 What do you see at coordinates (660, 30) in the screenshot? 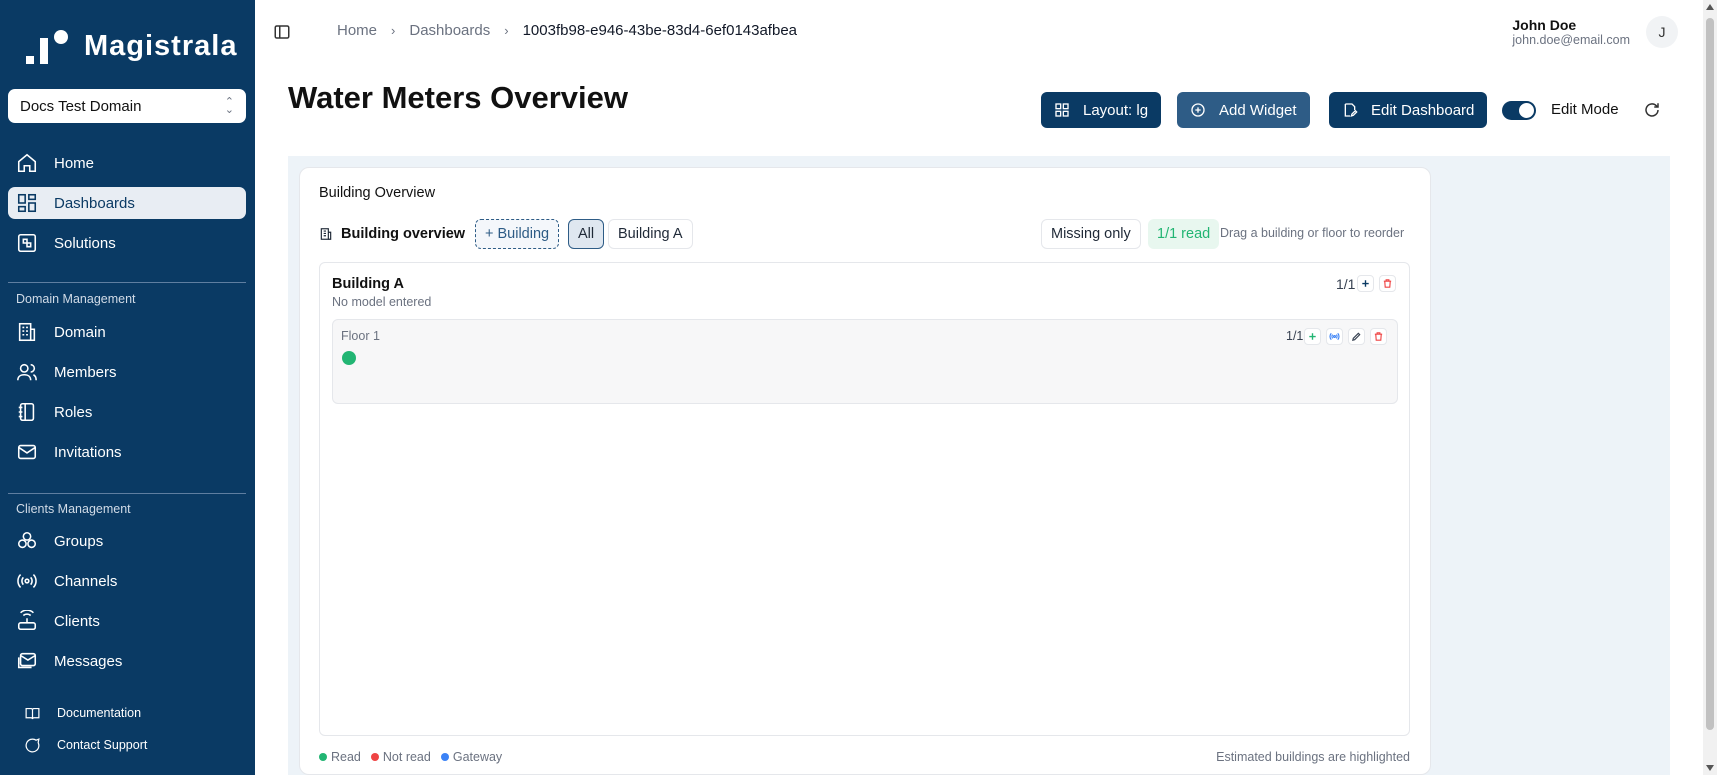
I see `breadcrumb-current: 1003fb98-e946-43be-83d4-6ef0143afbea` at bounding box center [660, 30].